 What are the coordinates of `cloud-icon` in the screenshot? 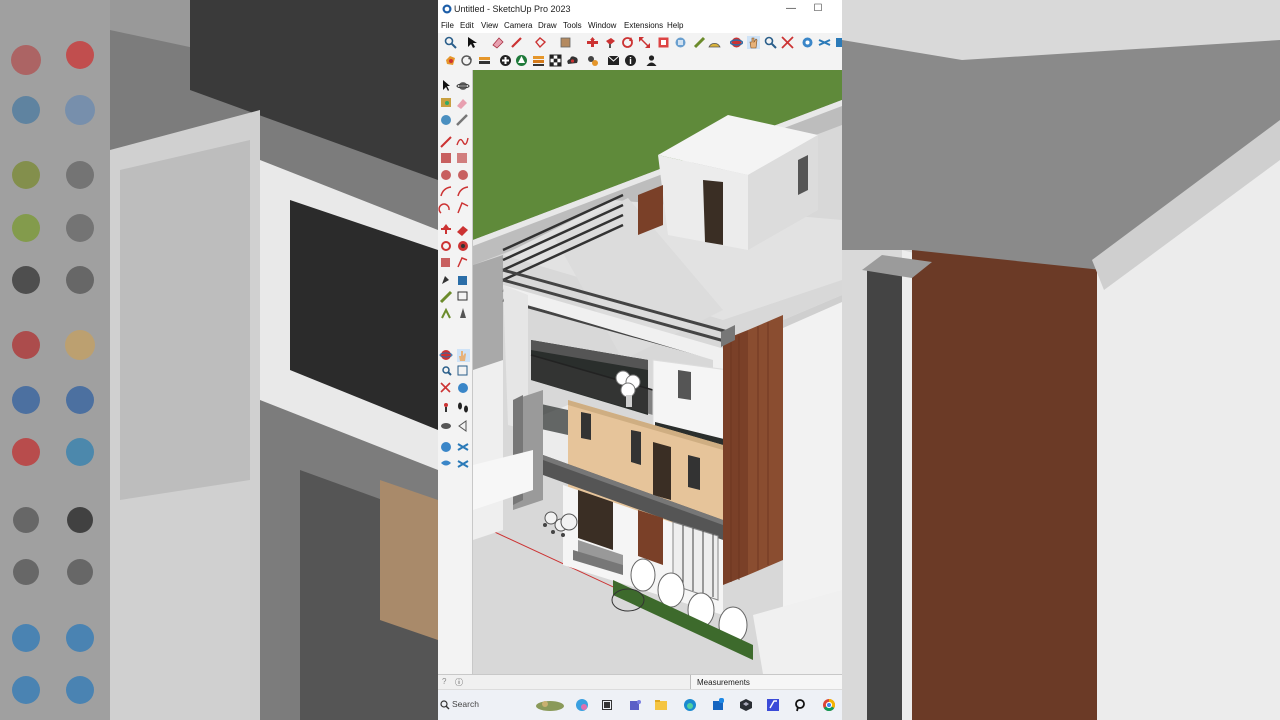 It's located at (572, 60).